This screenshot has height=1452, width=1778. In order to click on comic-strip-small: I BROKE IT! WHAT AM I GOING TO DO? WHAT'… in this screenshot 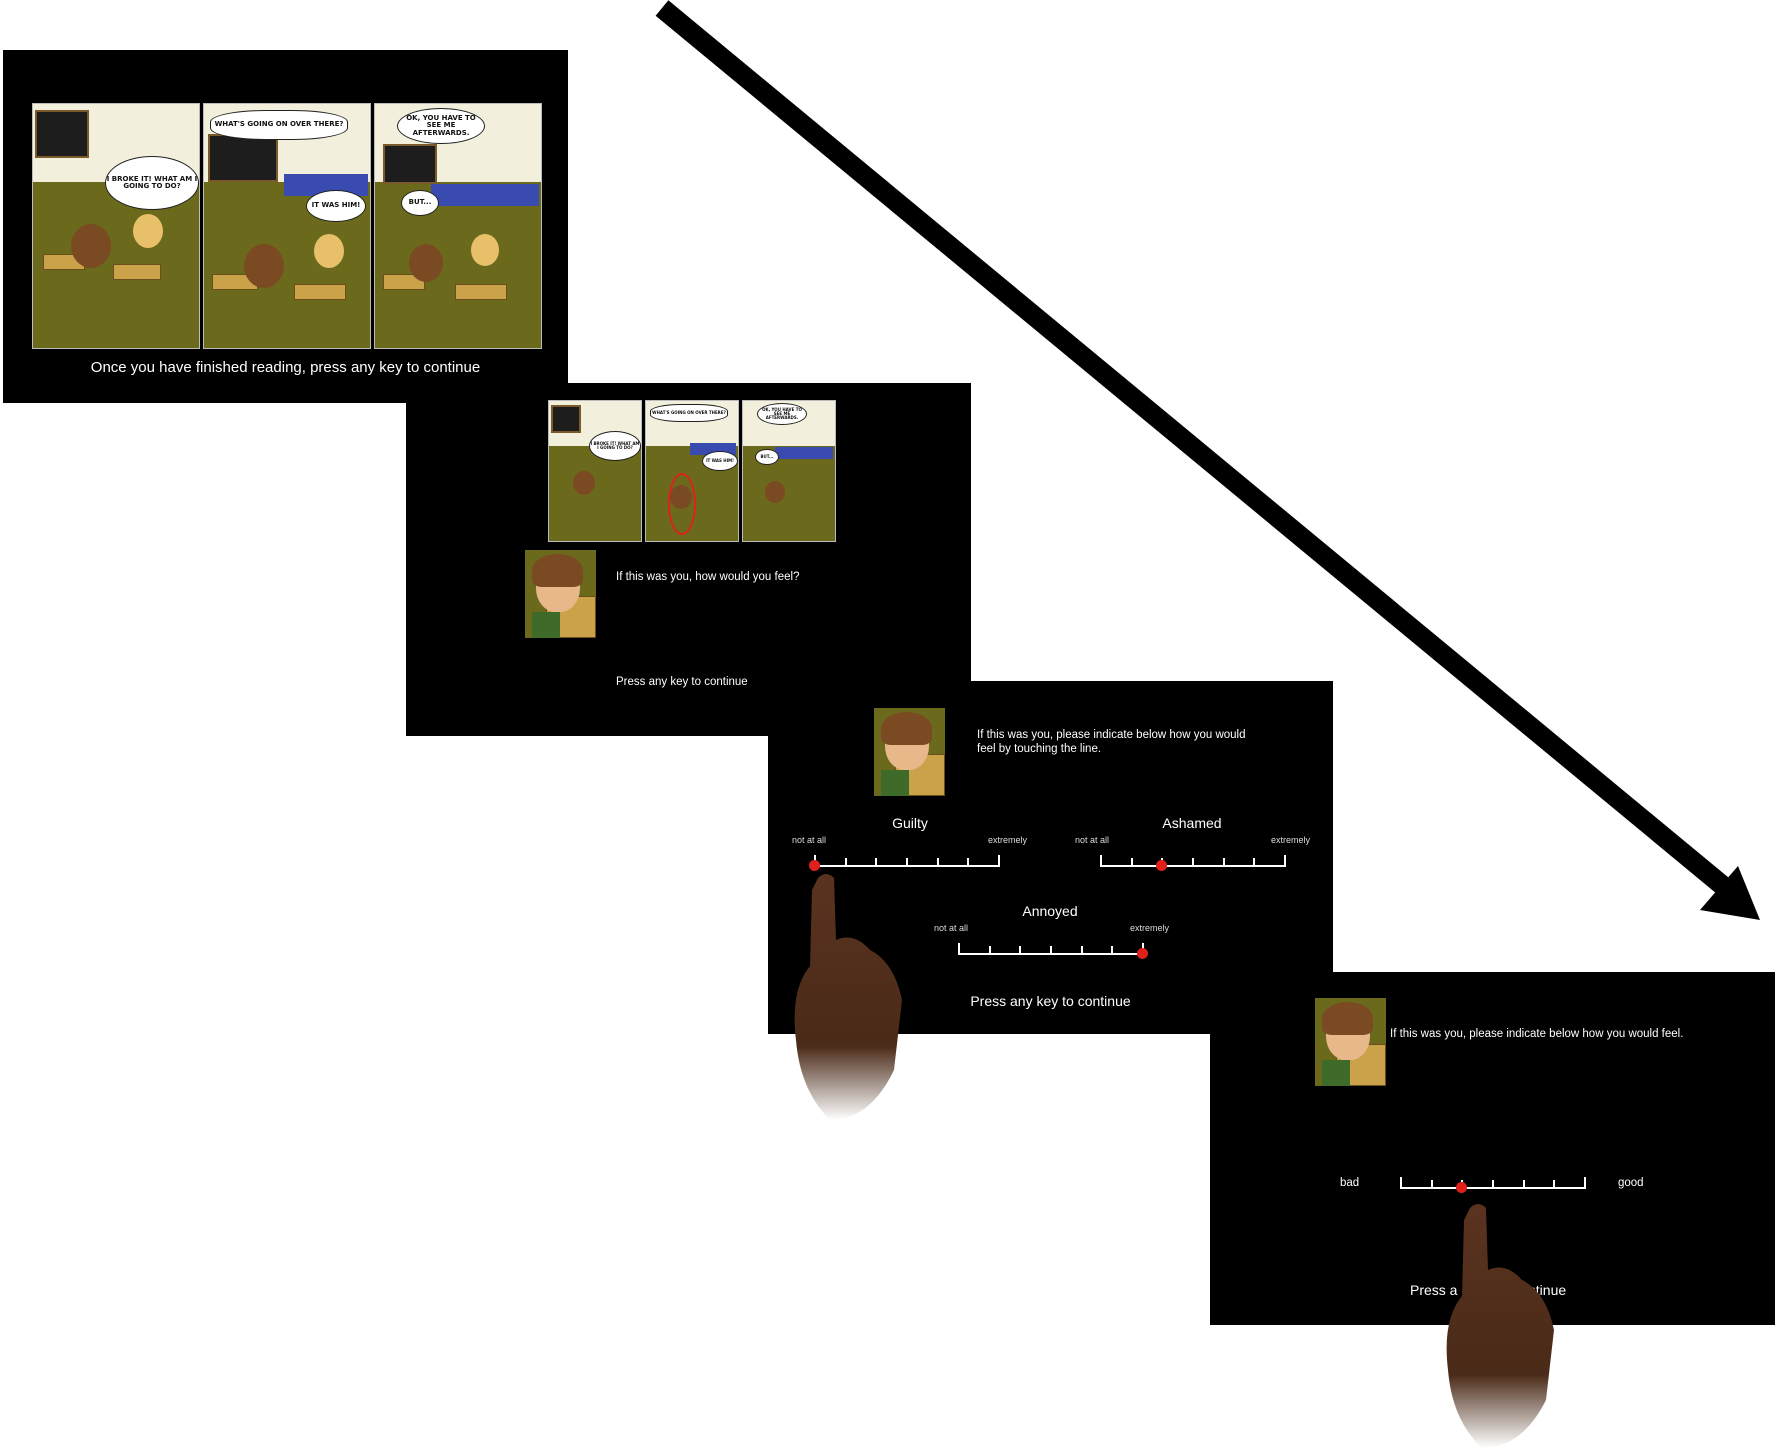, I will do `click(692, 471)`.